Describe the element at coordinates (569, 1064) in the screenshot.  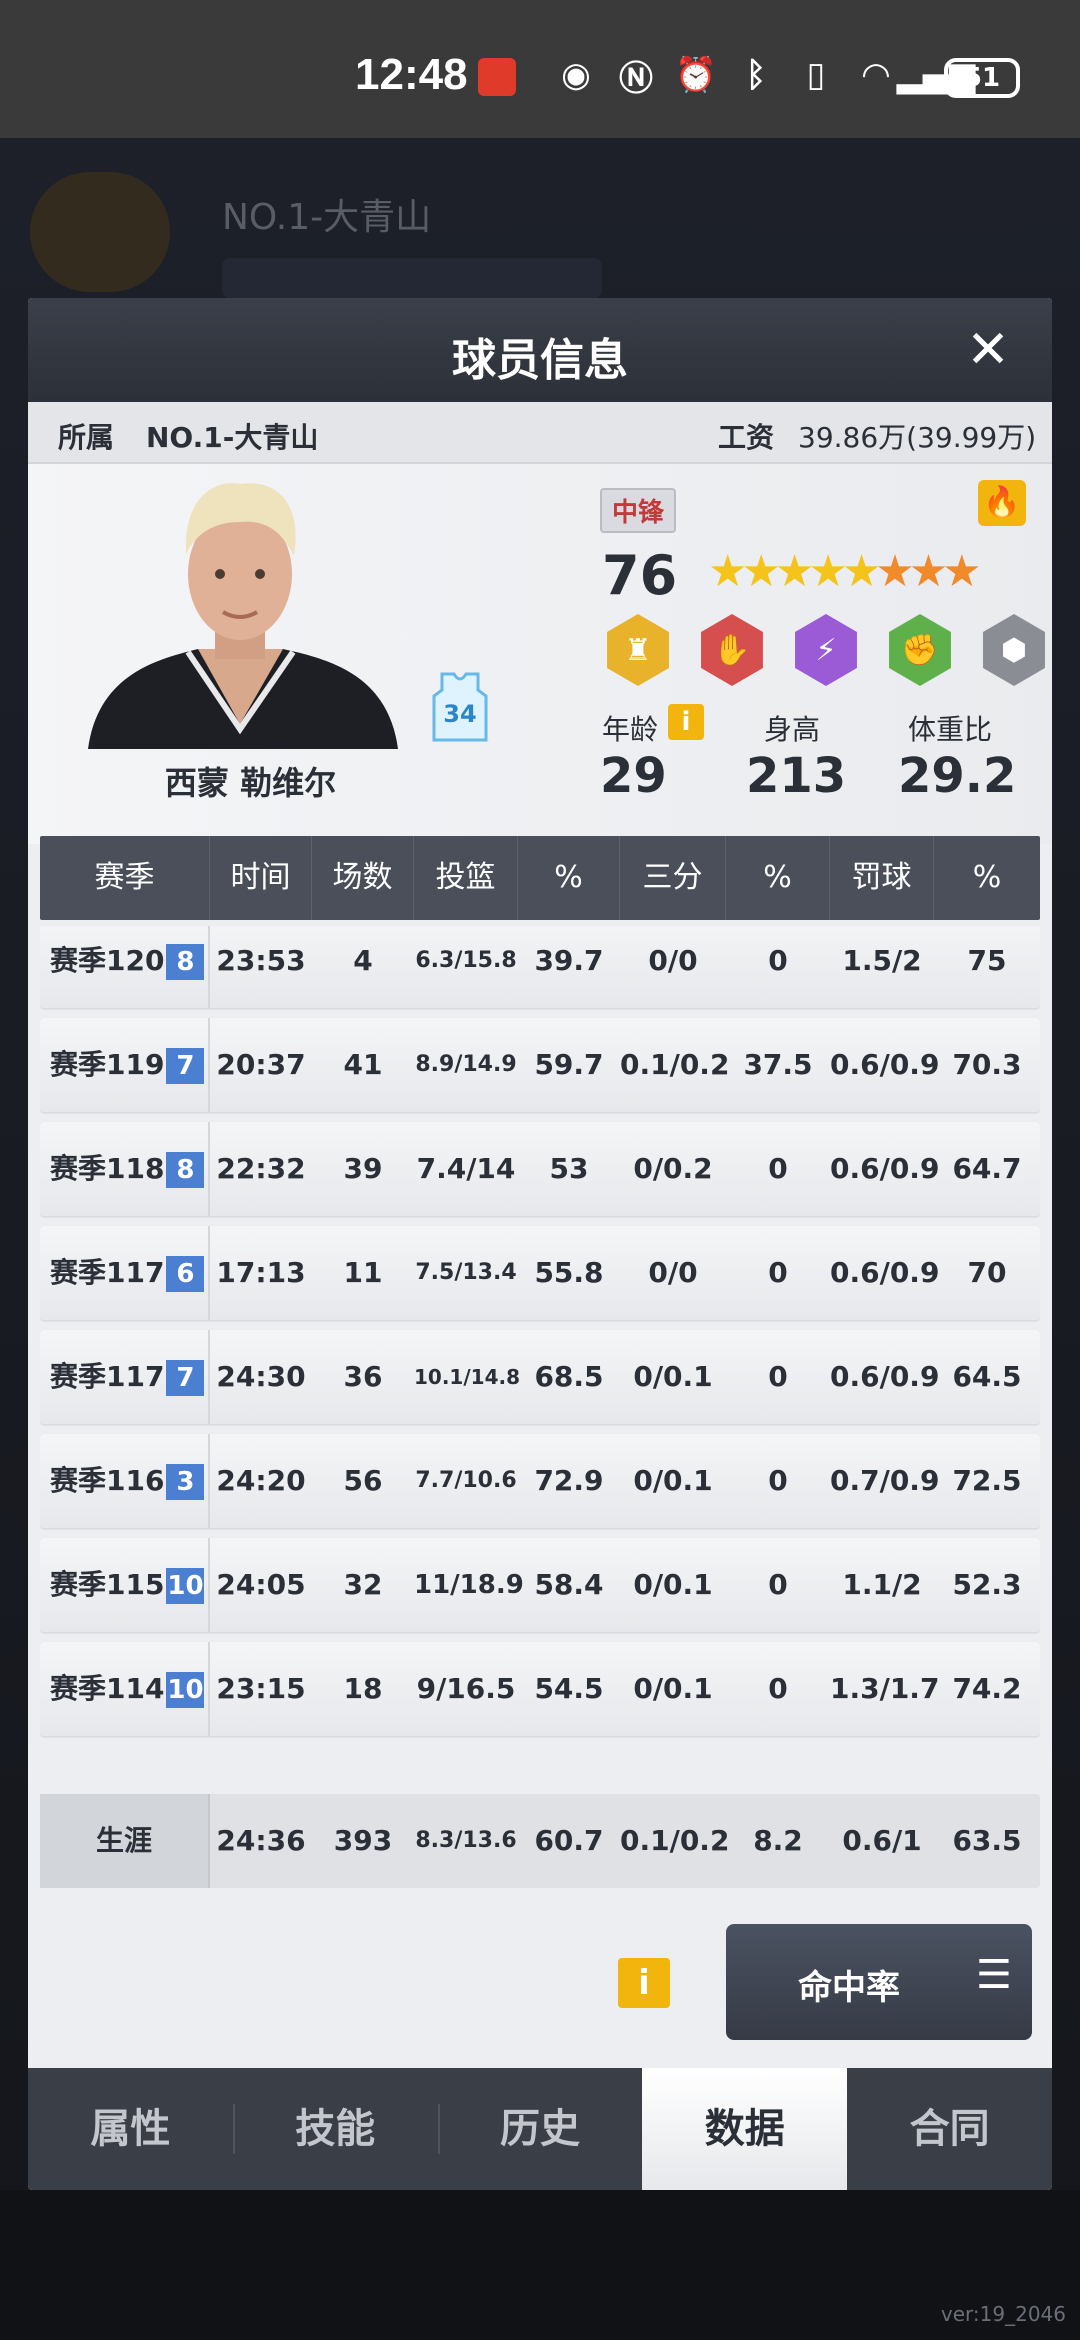
I see `cell-fg-pct: 59.7` at that location.